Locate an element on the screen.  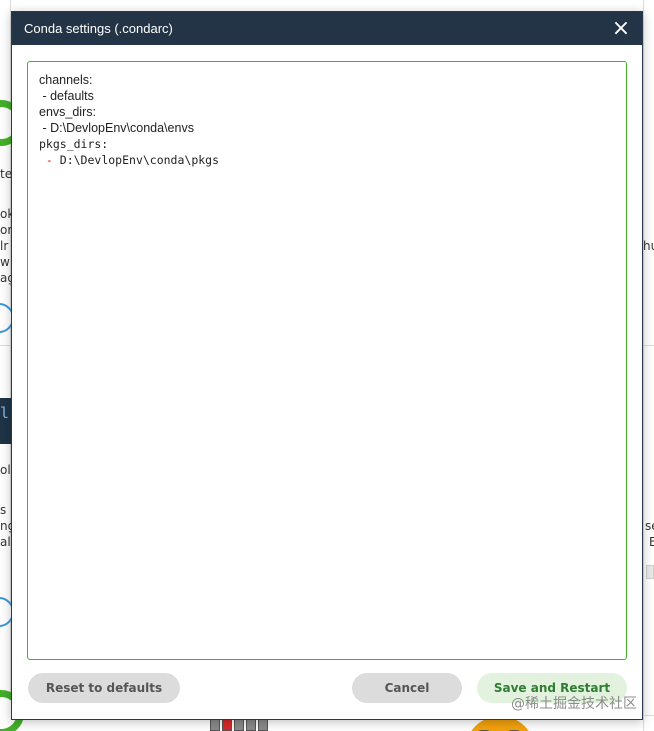
cancel-button: Cancel is located at coordinates (407, 688).